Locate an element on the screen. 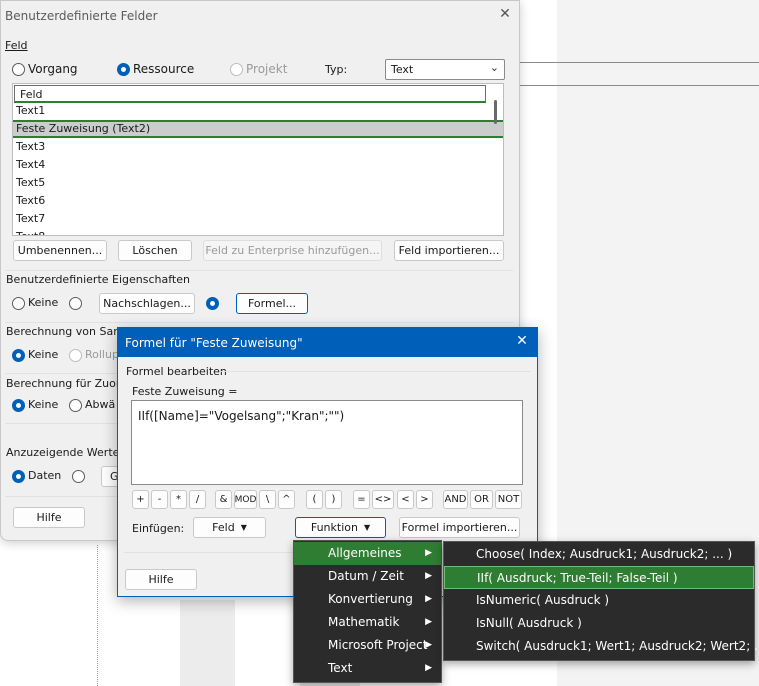 The height and width of the screenshot is (686, 759). props-none-radio is located at coordinates (18, 303).